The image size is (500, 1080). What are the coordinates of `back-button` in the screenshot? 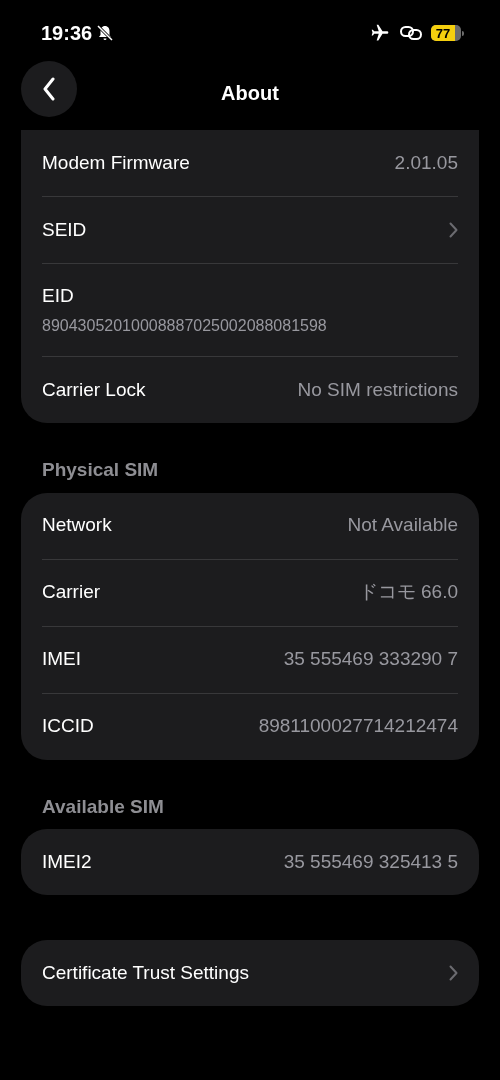 It's located at (49, 89).